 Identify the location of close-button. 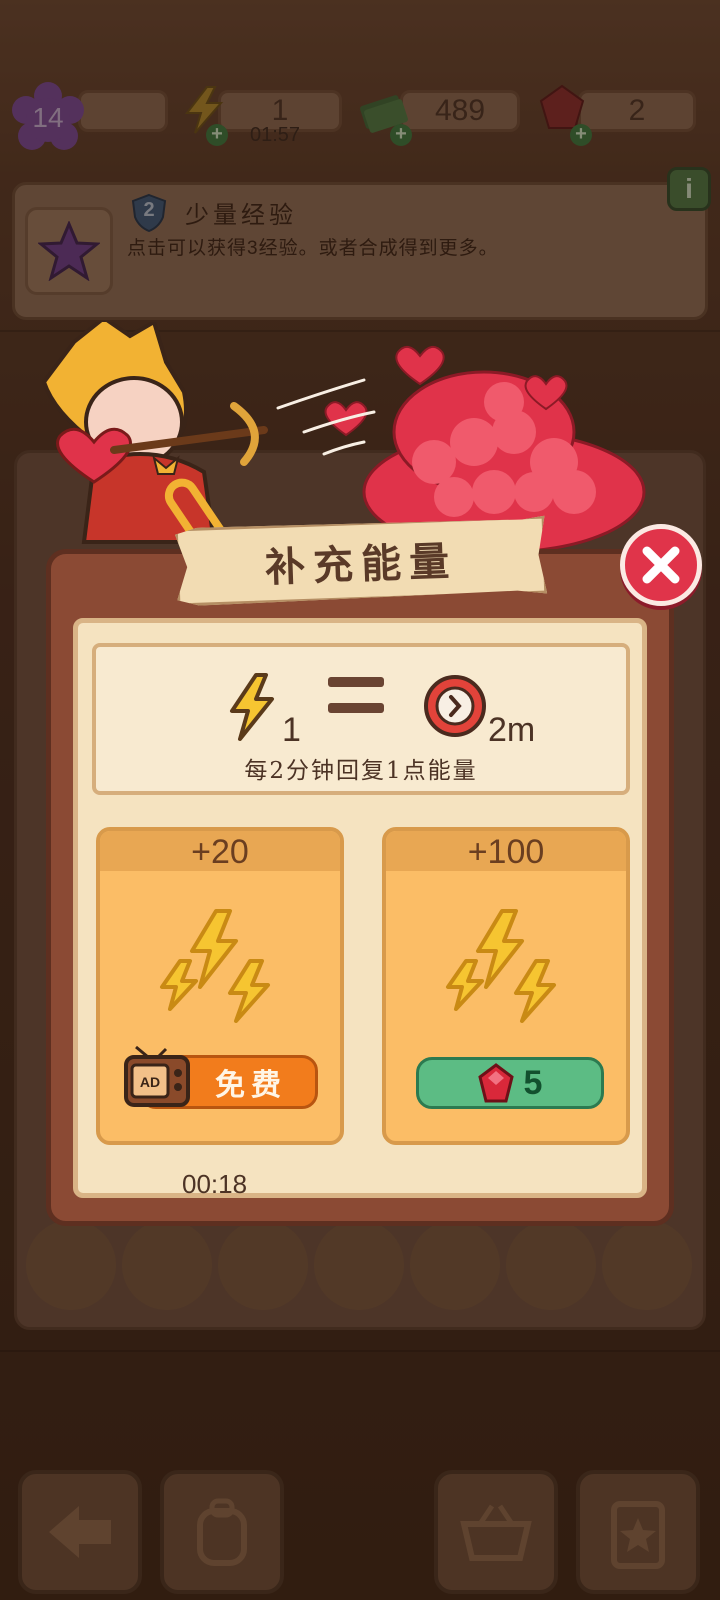
(661, 565).